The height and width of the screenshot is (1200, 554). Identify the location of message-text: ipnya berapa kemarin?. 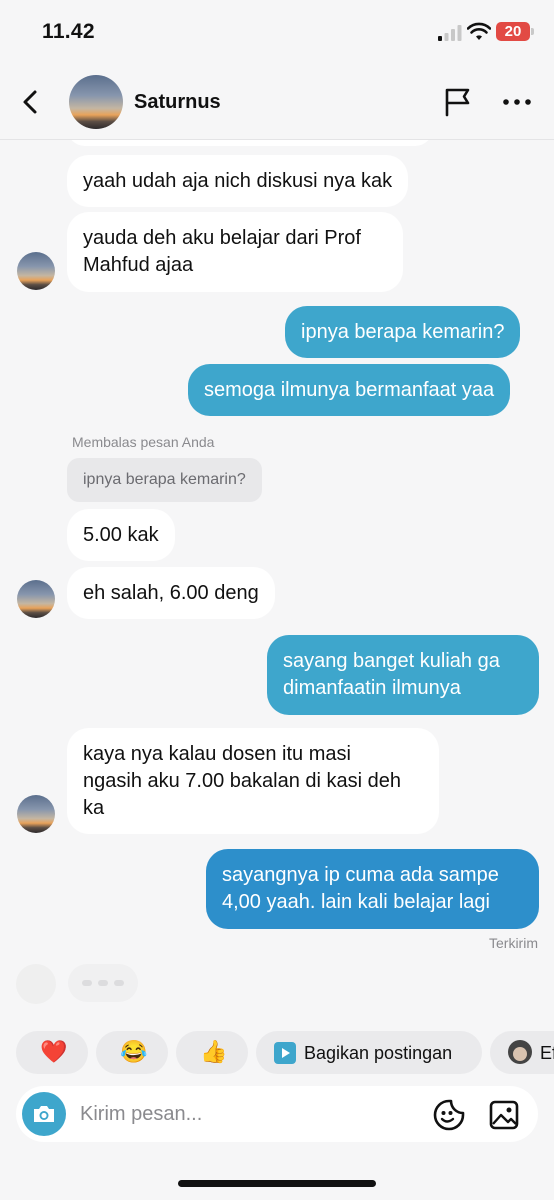
(403, 332).